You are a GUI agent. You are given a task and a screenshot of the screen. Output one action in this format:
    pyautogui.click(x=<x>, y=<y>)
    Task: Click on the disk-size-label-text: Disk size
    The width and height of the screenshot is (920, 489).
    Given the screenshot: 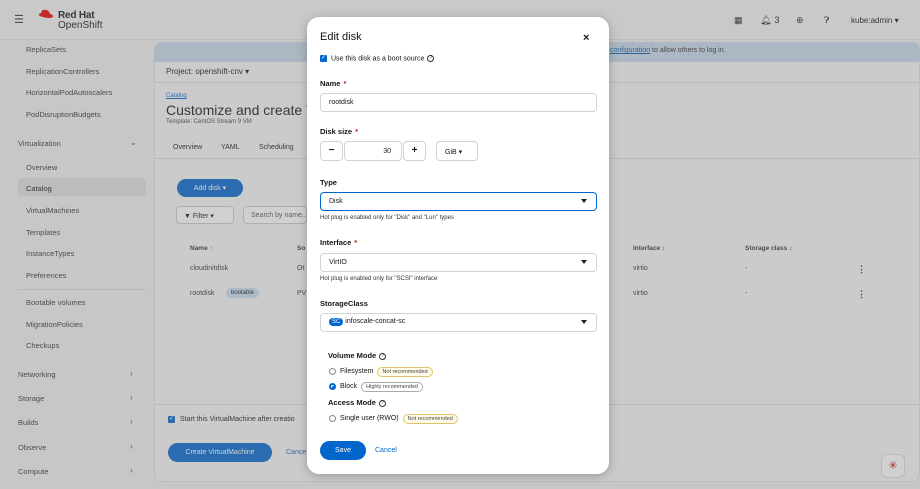 What is the action you would take?
    pyautogui.click(x=336, y=131)
    